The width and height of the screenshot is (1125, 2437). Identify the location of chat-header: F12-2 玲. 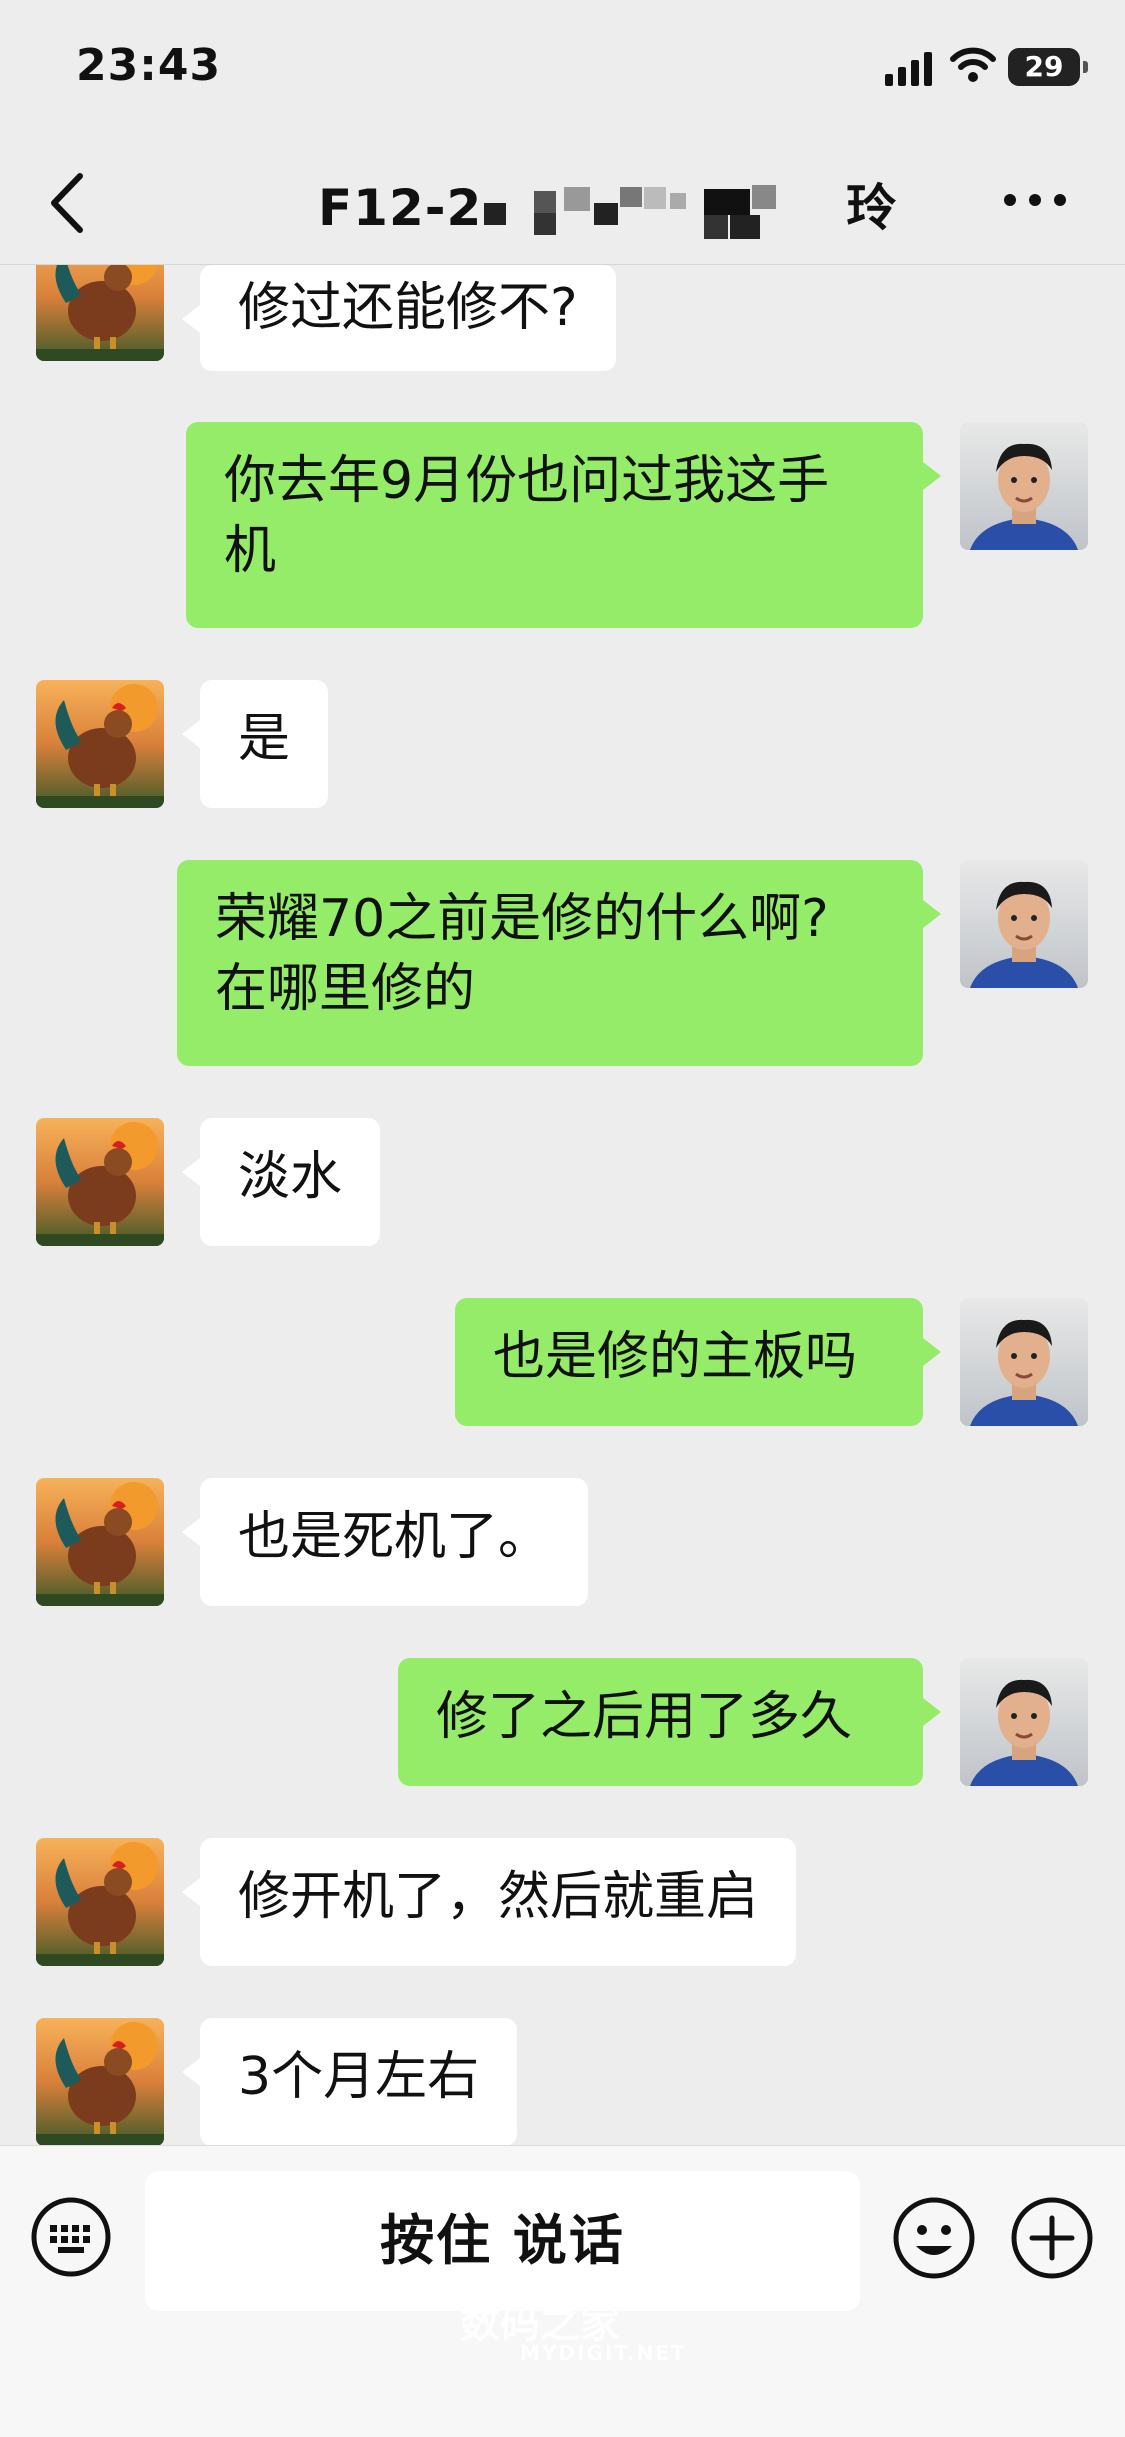
(562, 202).